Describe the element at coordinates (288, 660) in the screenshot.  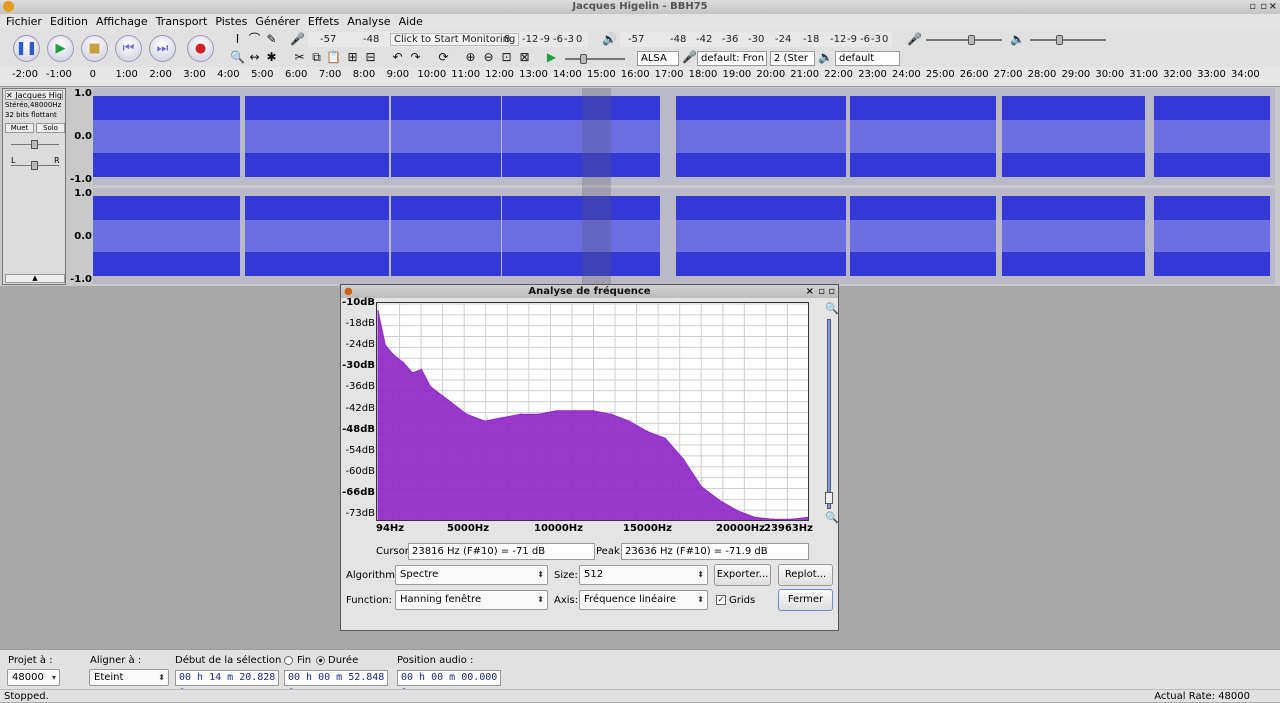
I see `end-radio` at that location.